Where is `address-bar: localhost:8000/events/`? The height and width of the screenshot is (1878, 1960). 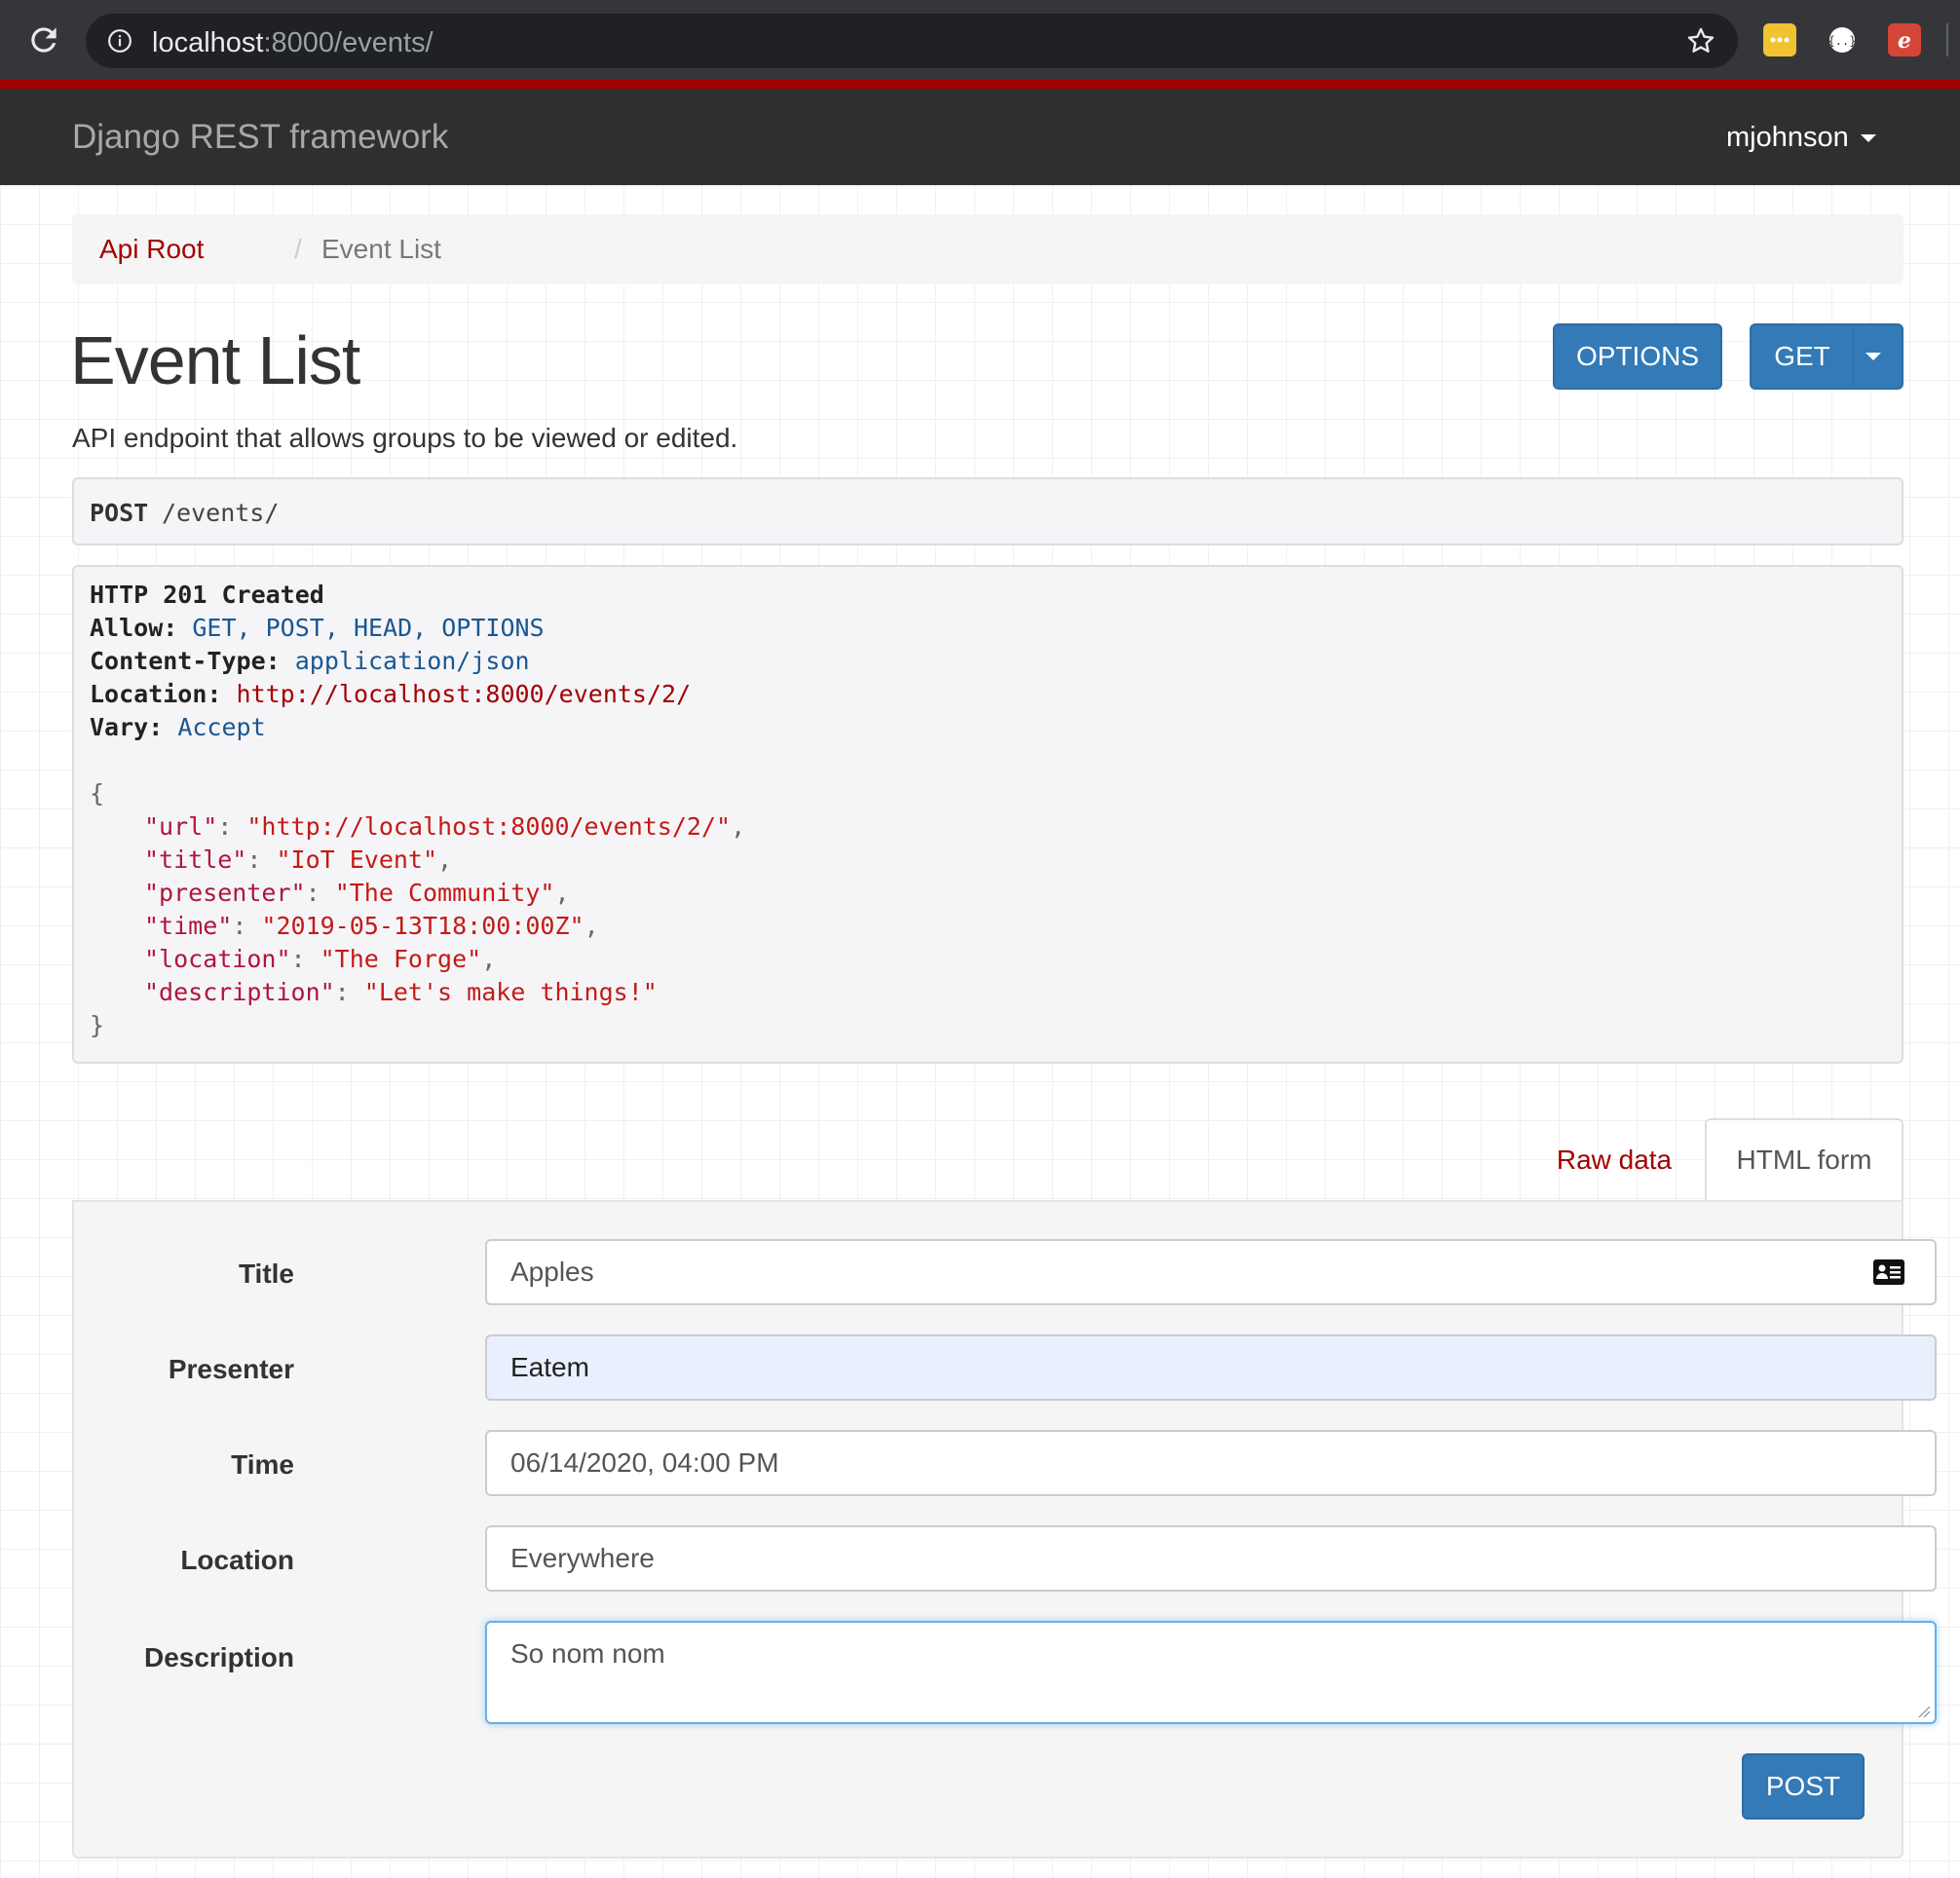
address-bar: localhost:8000/events/ is located at coordinates (912, 41).